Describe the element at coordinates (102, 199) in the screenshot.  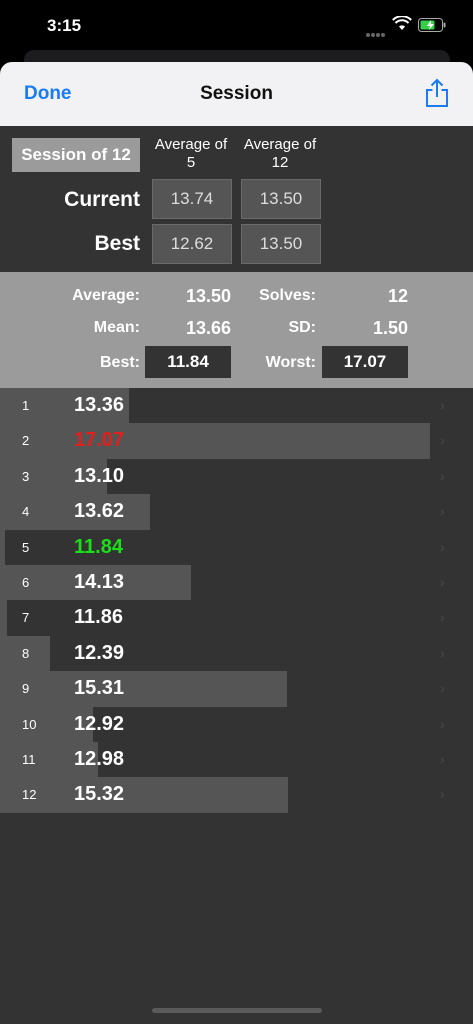
I see `current-label: Current` at that location.